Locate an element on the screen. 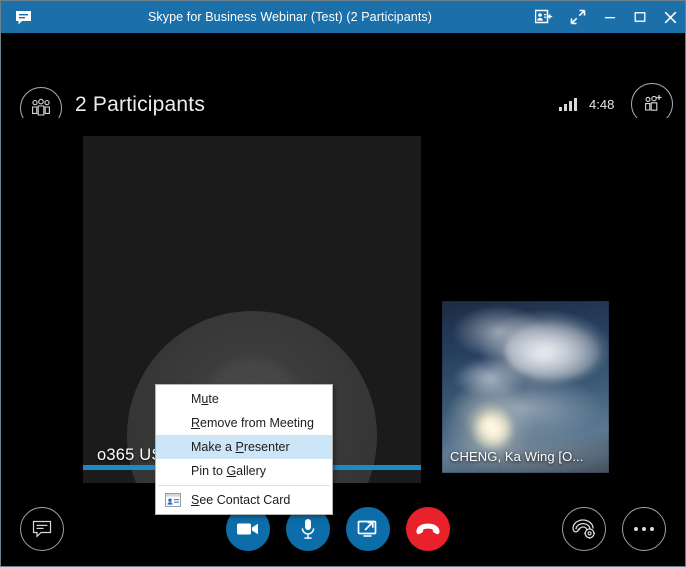  fullscreen-expand-icon is located at coordinates (578, 17).